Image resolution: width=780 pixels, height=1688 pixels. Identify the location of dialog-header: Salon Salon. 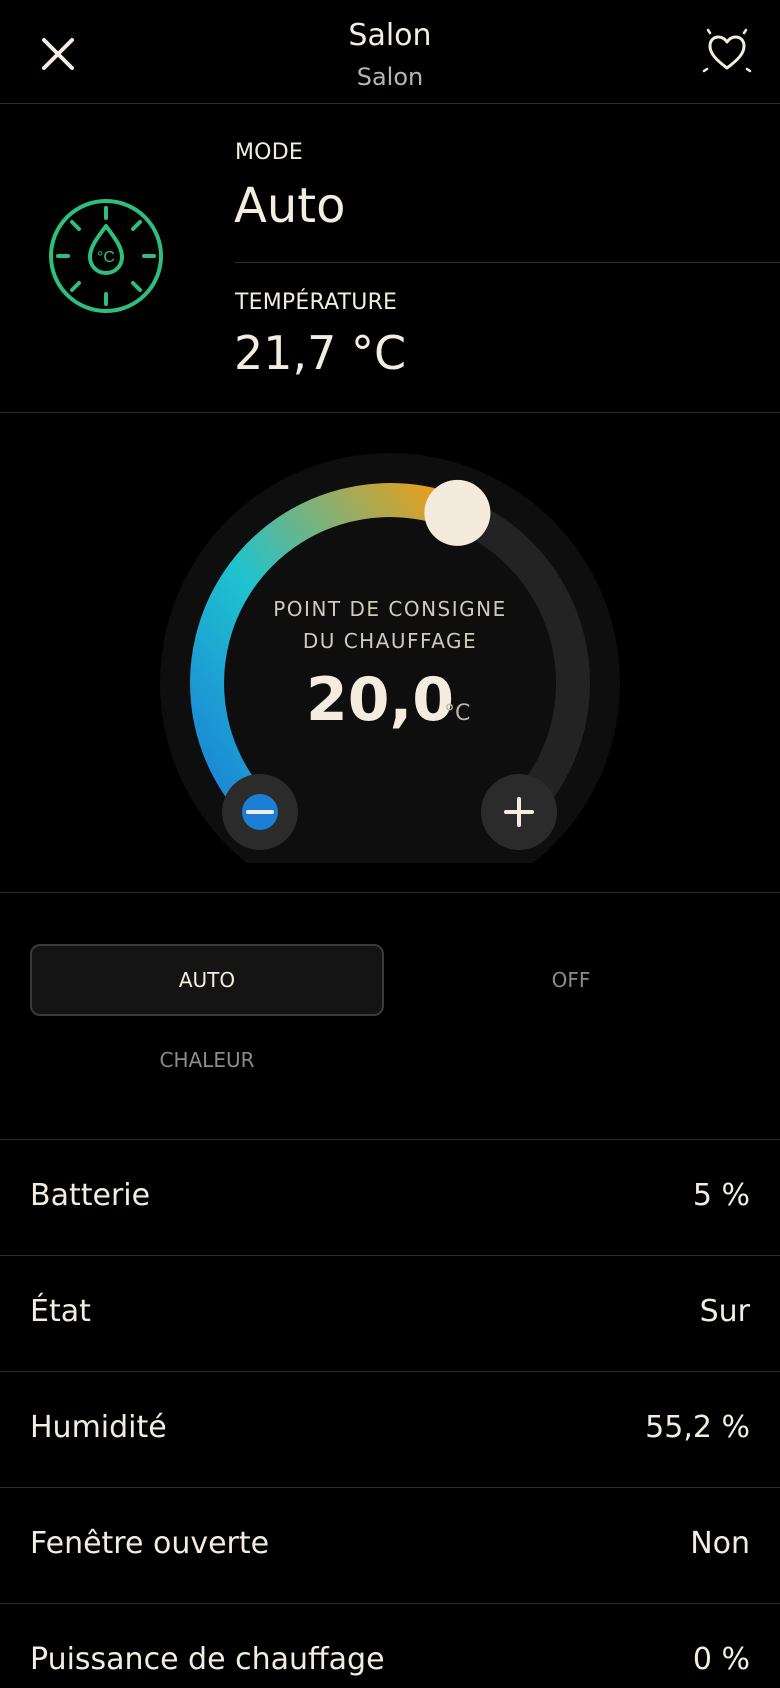
(390, 52).